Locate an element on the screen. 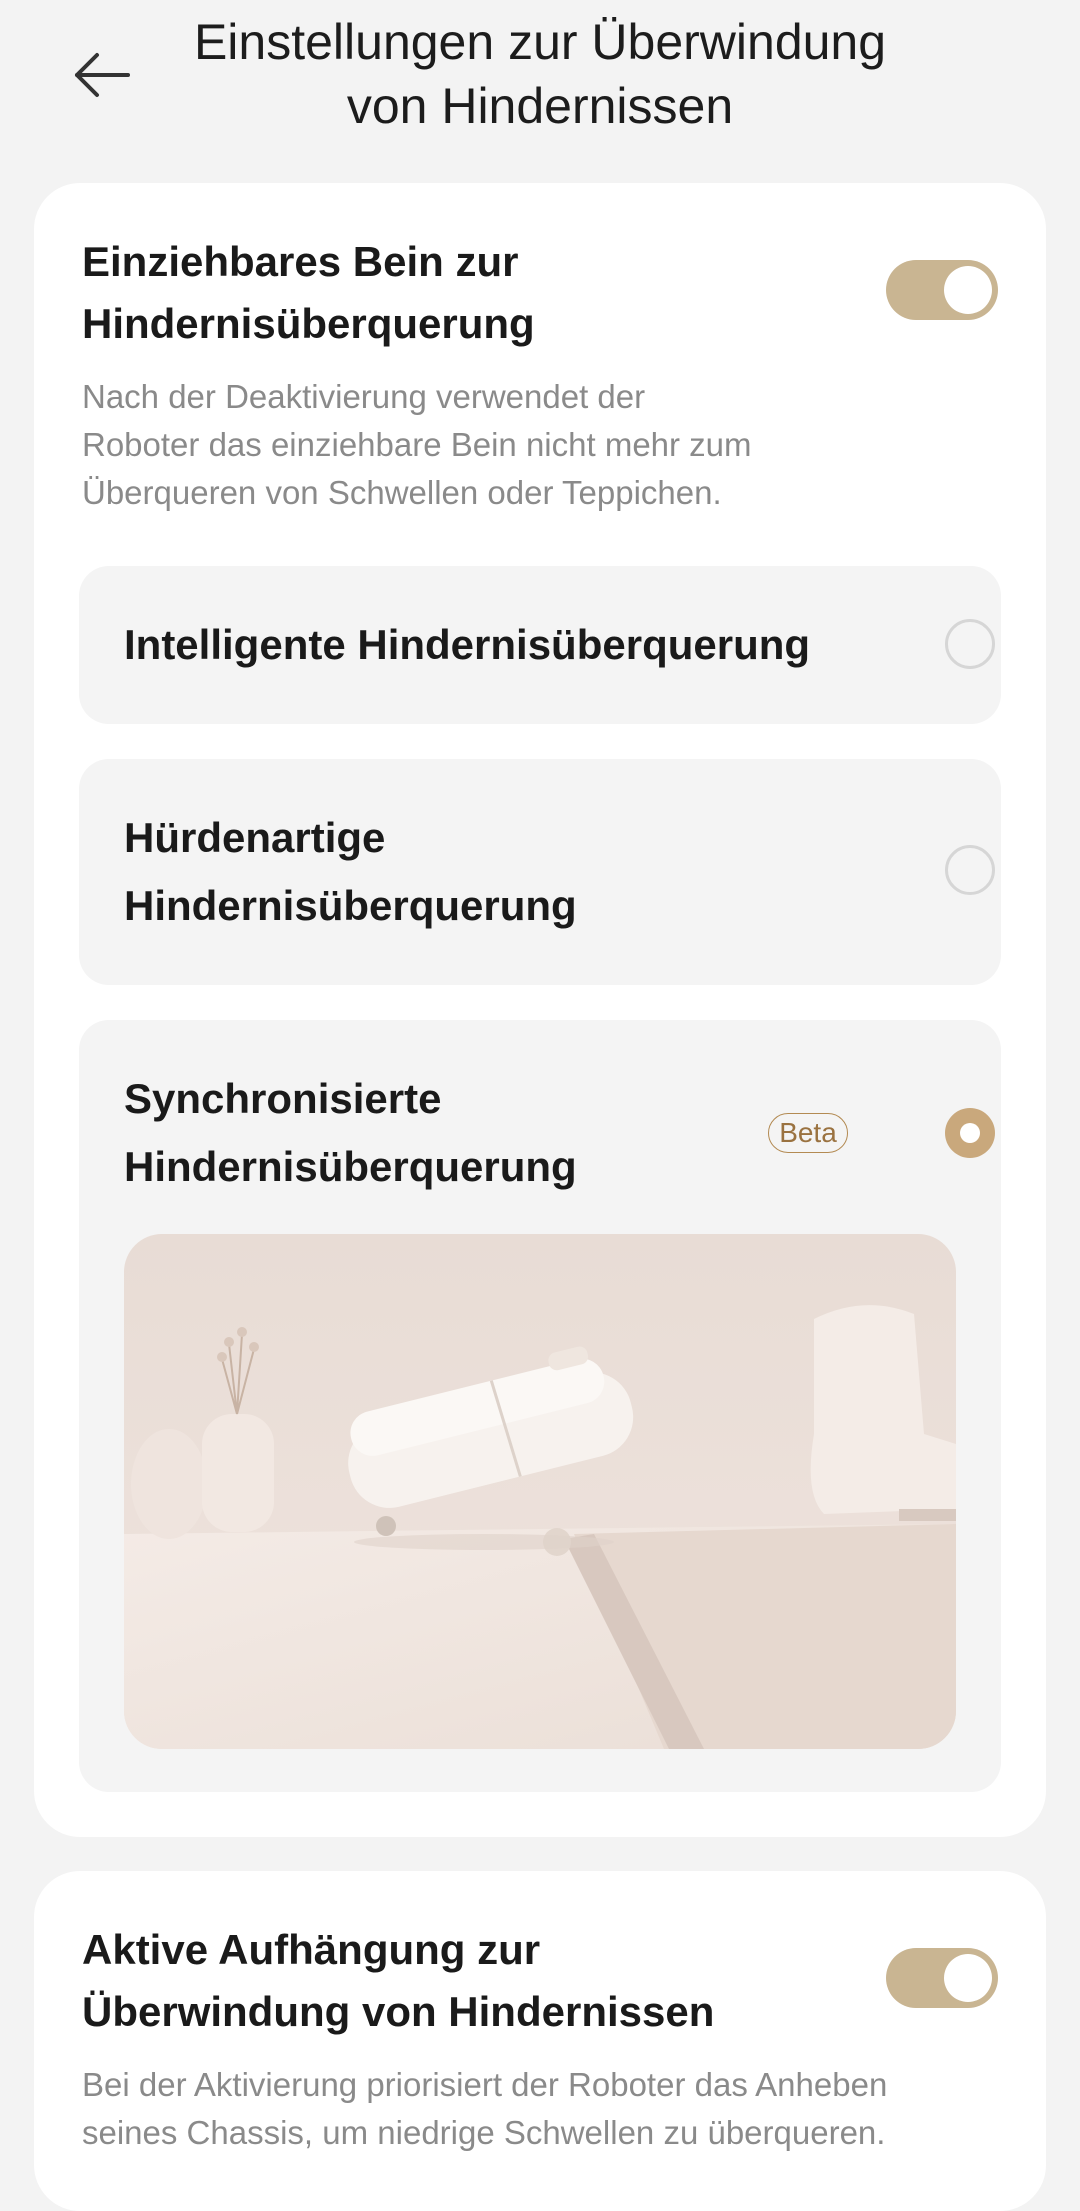 The image size is (1080, 2211). active-suspension-toggle is located at coordinates (942, 1978).